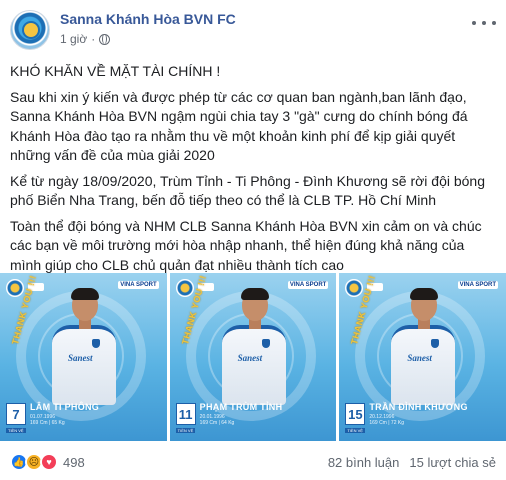 Image resolution: width=506 pixels, height=480 pixels. Describe the element at coordinates (355, 414) in the screenshot. I see `player-number: 15` at that location.